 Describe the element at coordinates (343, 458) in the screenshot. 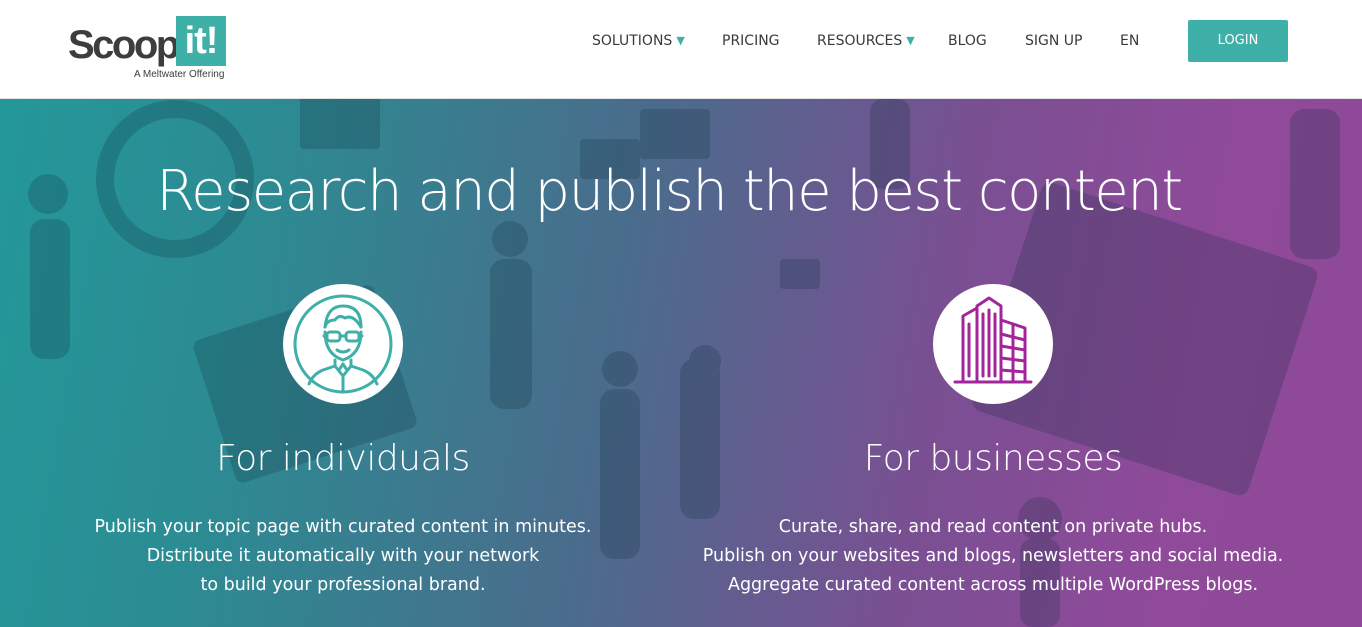

I see `individuals-heading: For individuals` at that location.